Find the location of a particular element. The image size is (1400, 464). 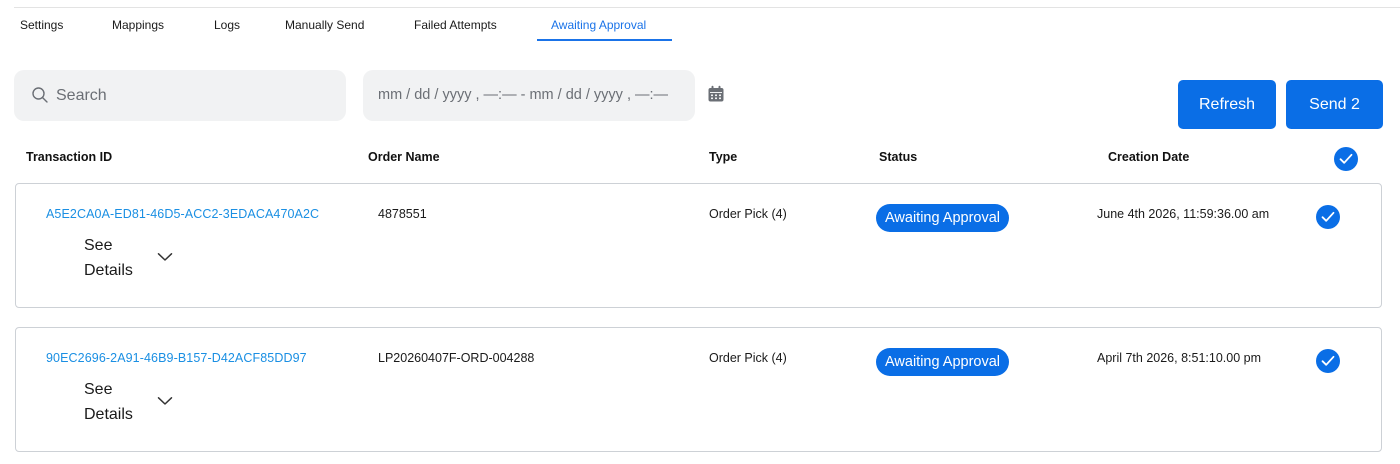

active-tab-indicator is located at coordinates (604, 40).